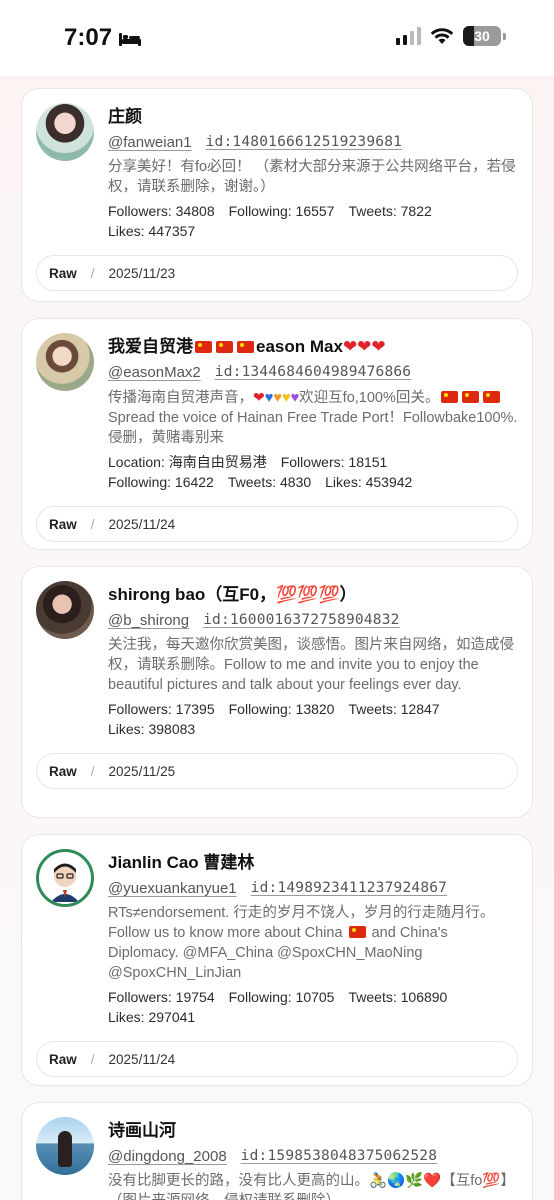 The width and height of the screenshot is (554, 1200). Describe the element at coordinates (232, 594) in the screenshot. I see `display-name: shirong bao（互F0，💯💯💯）` at that location.